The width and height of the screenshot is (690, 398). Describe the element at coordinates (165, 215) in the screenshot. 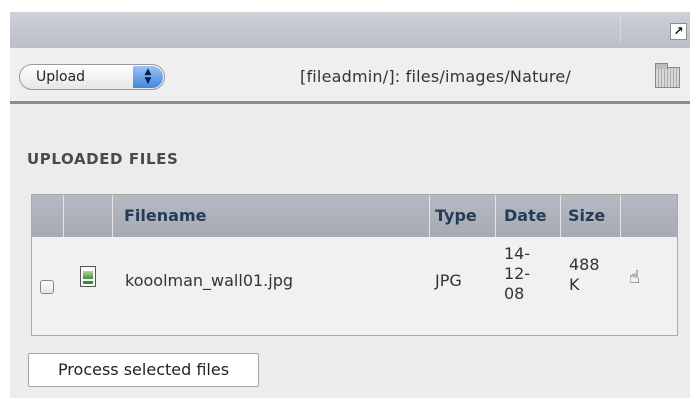

I see `header-filename: Filename` at that location.